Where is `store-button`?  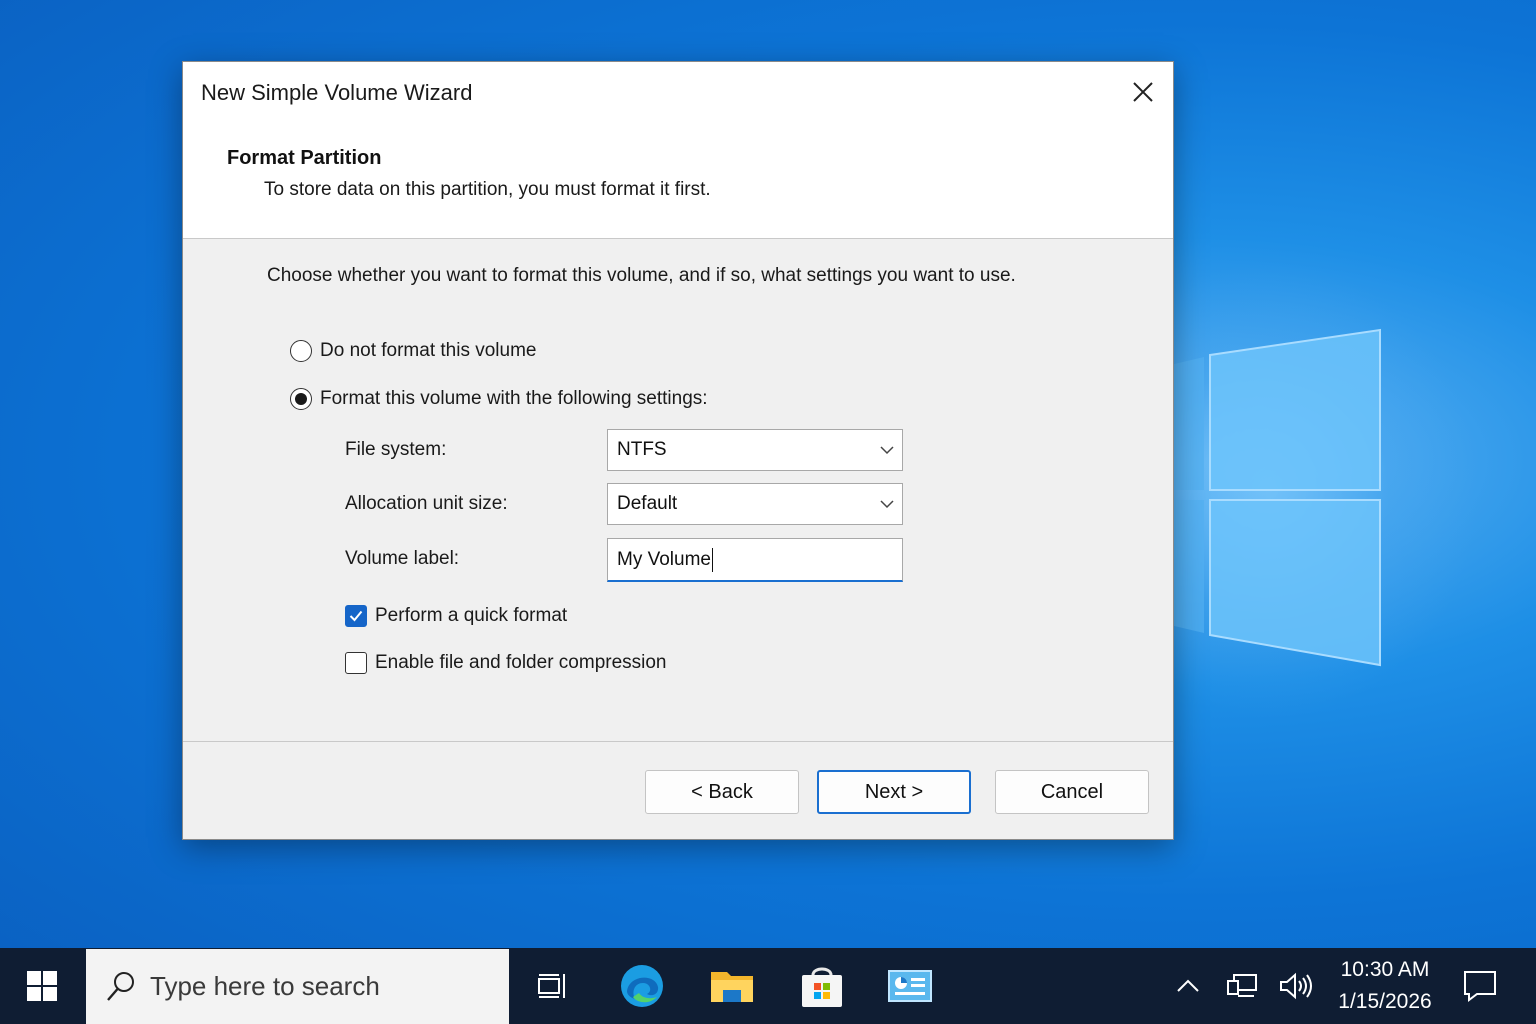
store-button is located at coordinates (822, 986).